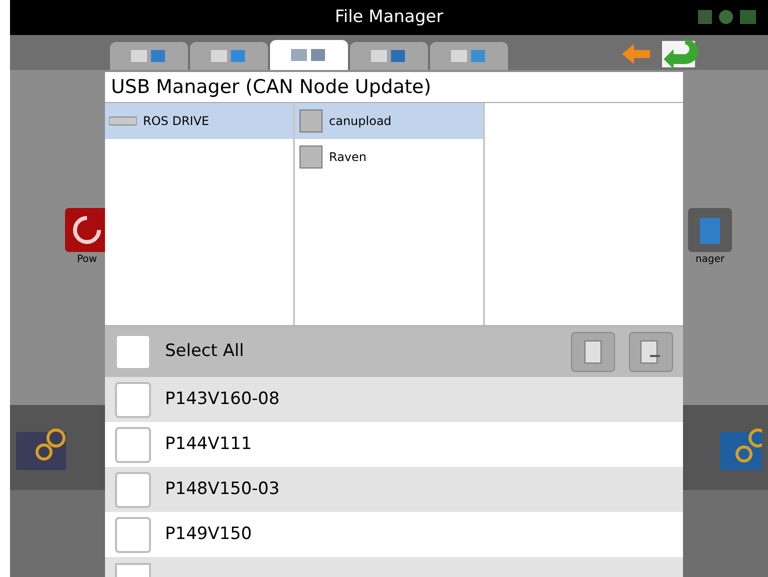 The image size is (768, 577). What do you see at coordinates (176, 121) in the screenshot?
I see `folder-label: ROS DRIVE` at bounding box center [176, 121].